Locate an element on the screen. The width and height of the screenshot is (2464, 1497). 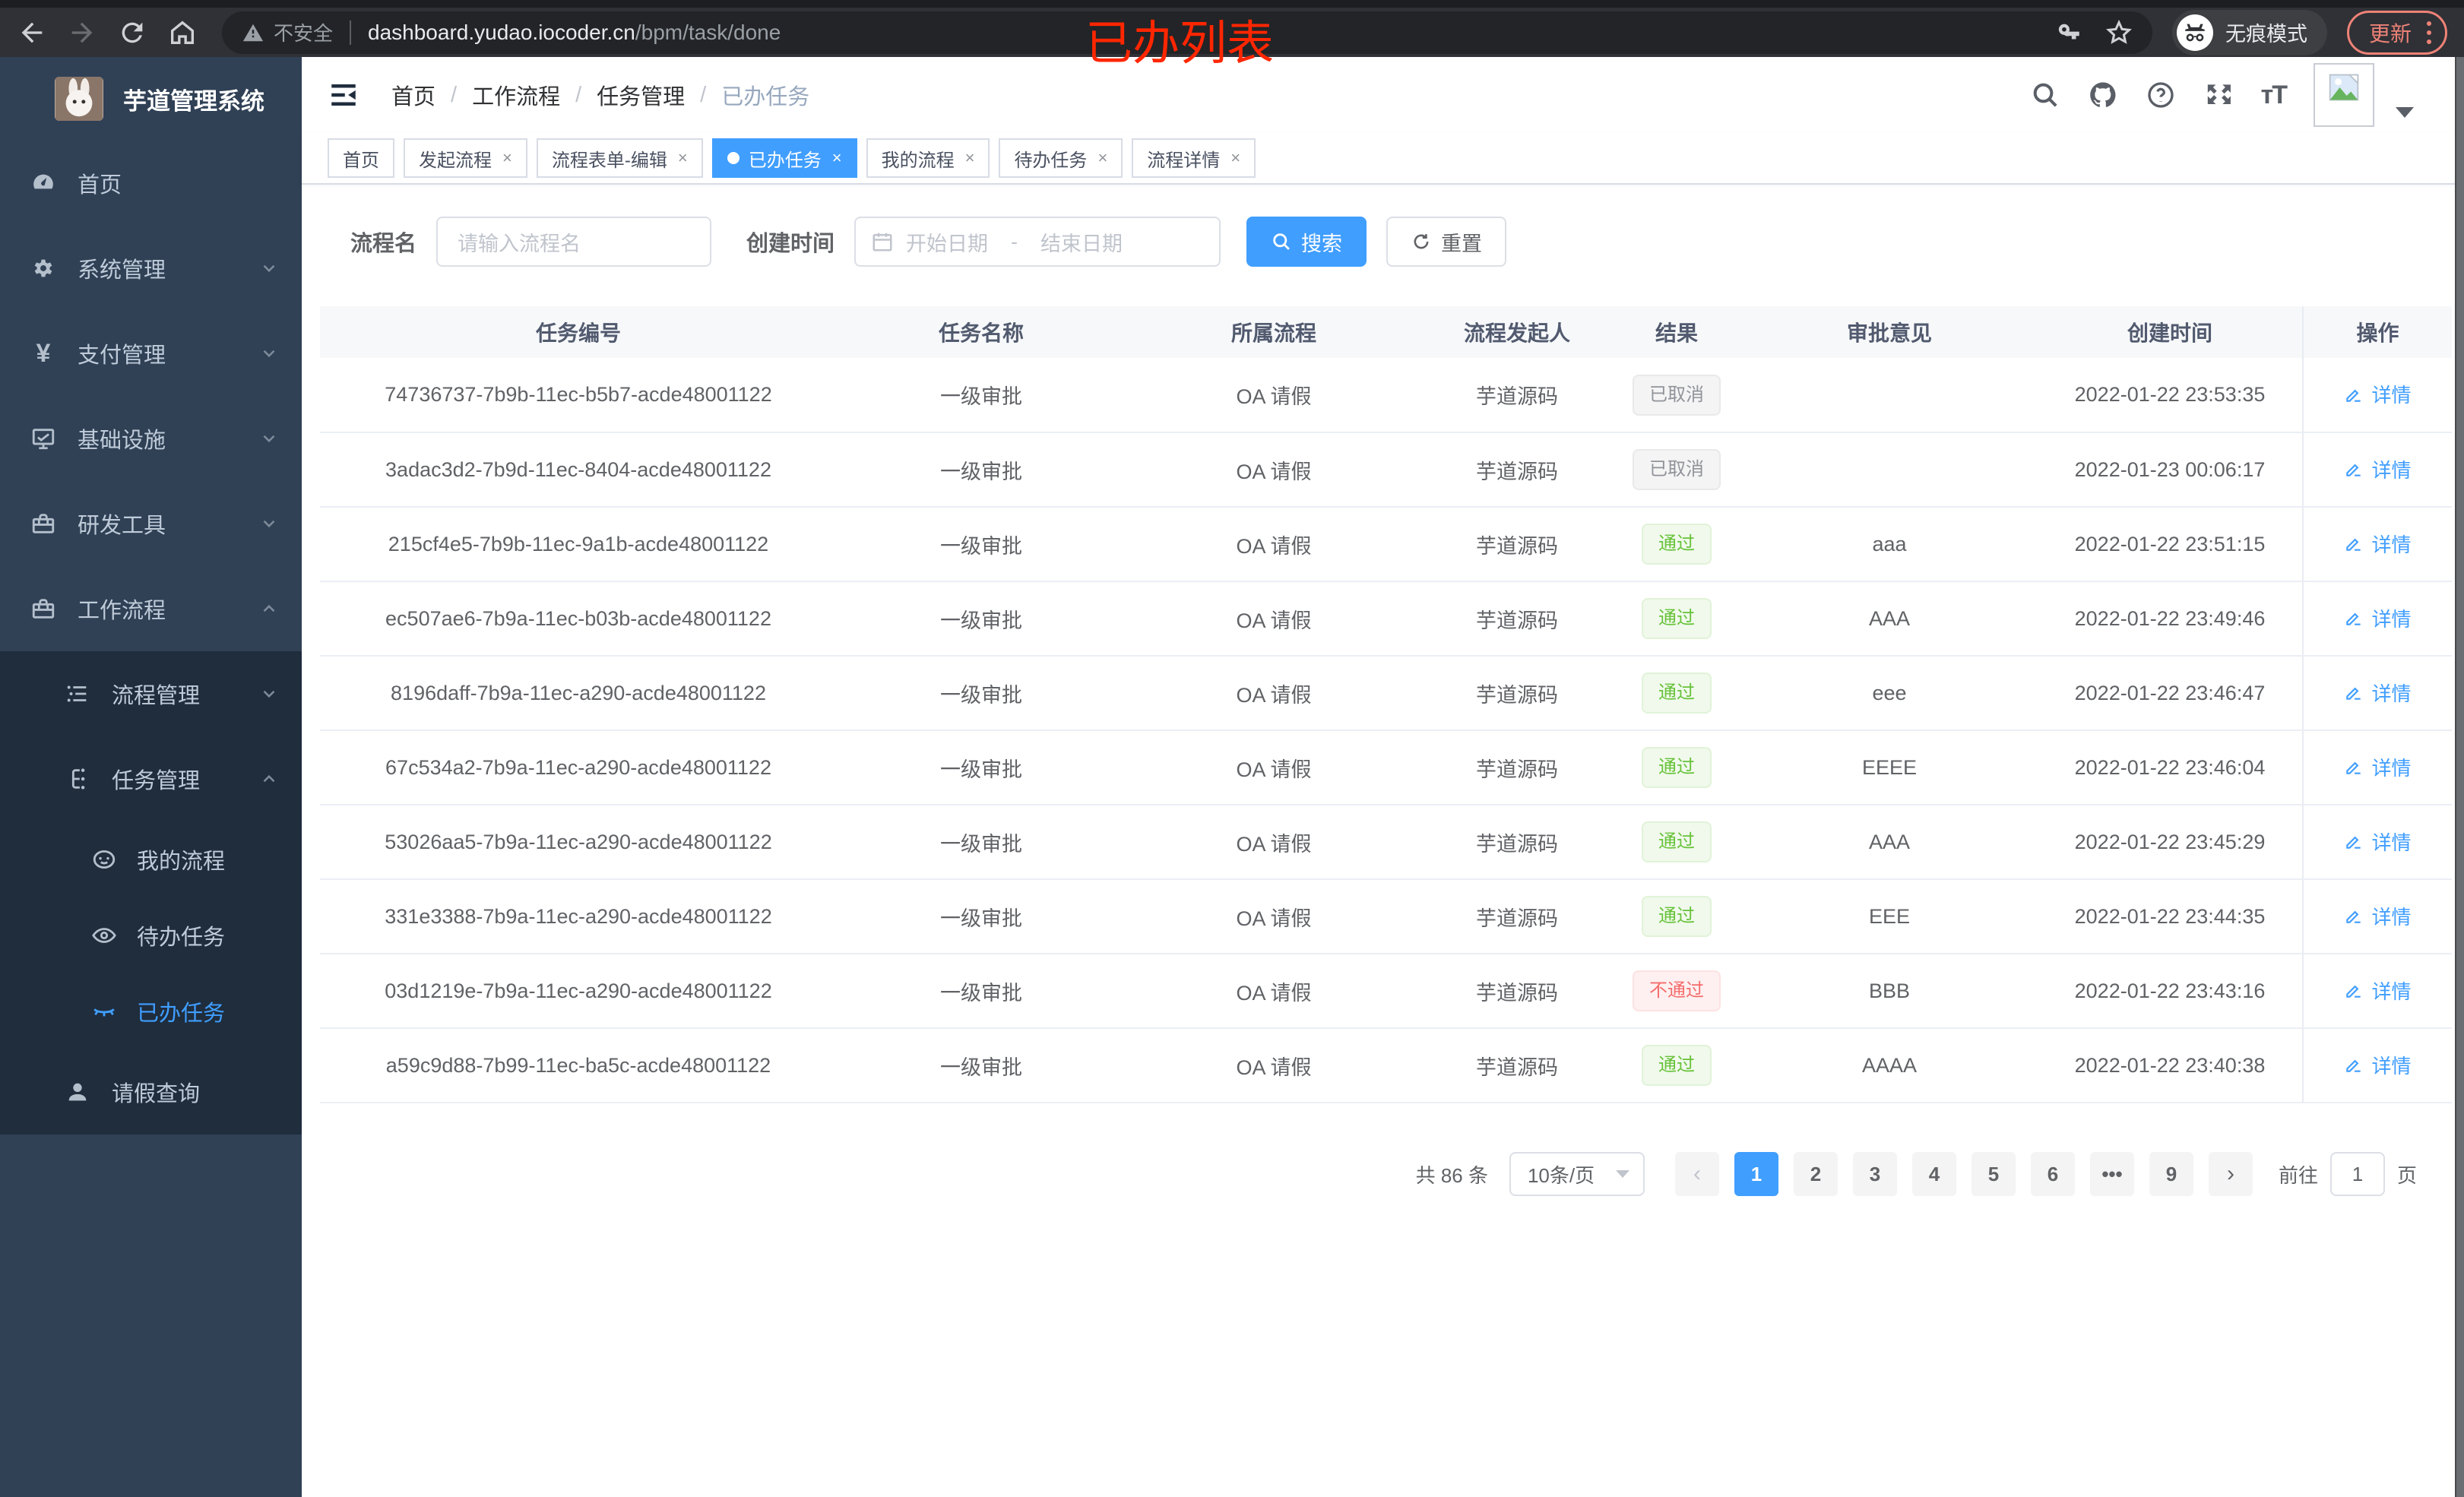
help-icon is located at coordinates (2161, 95).